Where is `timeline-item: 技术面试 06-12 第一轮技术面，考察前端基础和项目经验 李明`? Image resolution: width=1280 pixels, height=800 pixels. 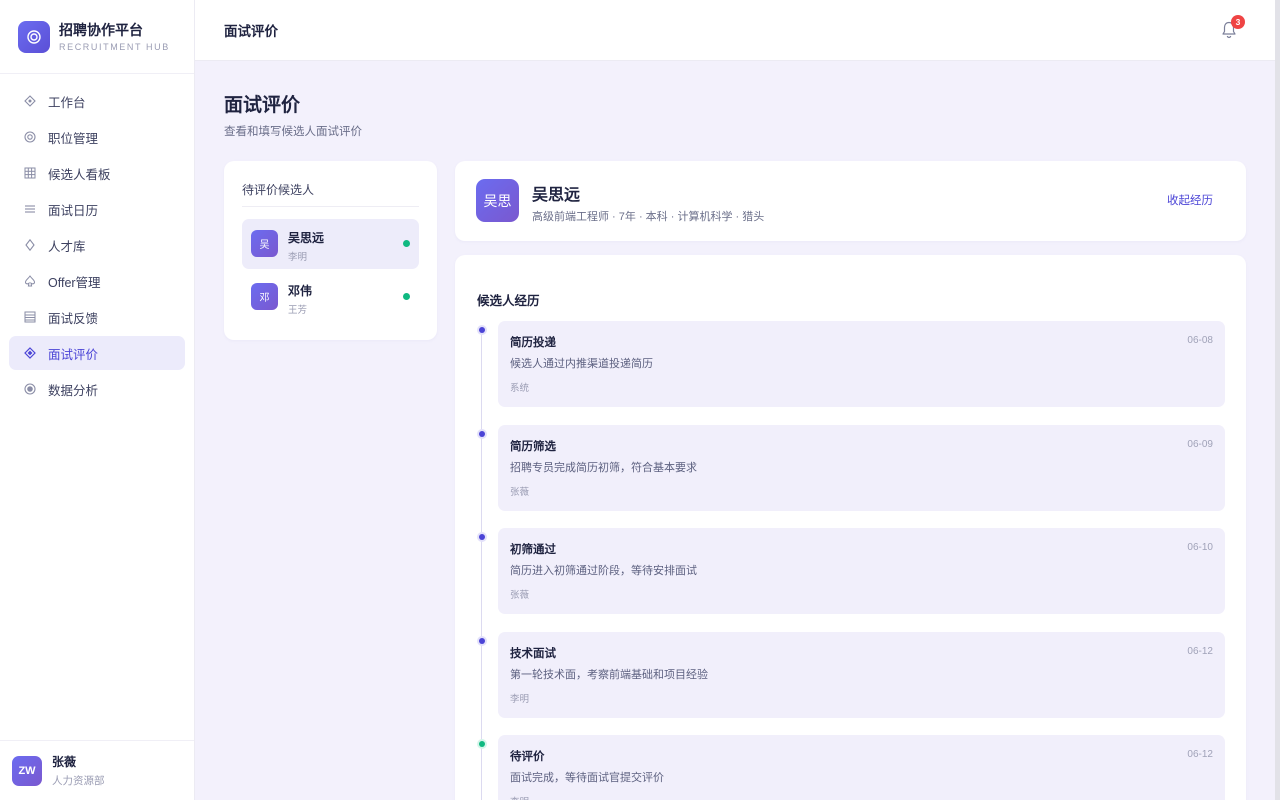
timeline-item: 技术面试 06-12 第一轮技术面，考察前端基础和项目经验 李明 is located at coordinates (861, 675).